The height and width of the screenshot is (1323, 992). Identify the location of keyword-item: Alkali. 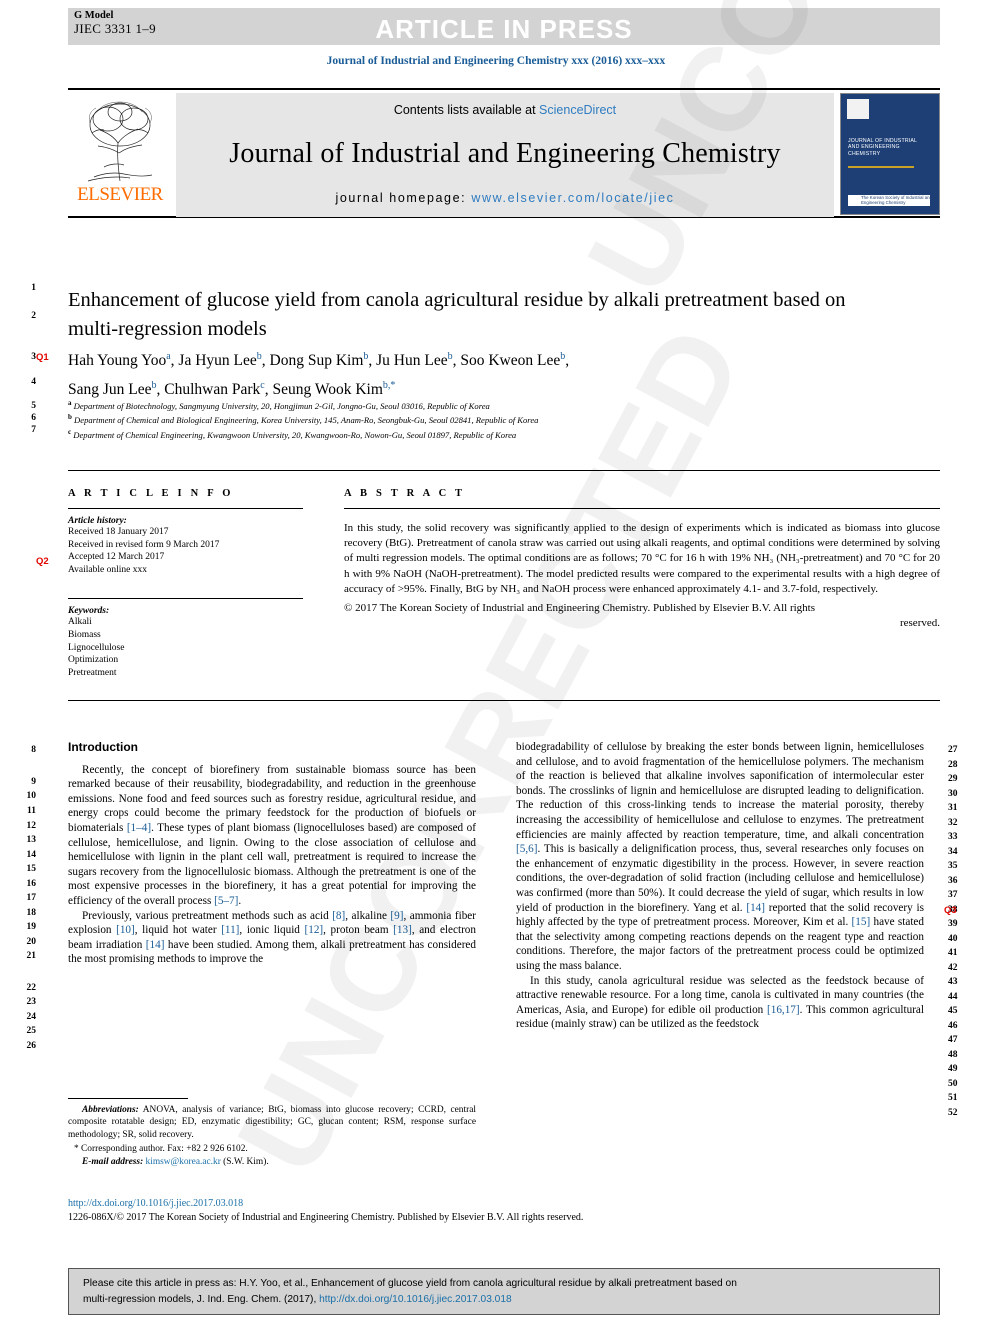
(80, 622).